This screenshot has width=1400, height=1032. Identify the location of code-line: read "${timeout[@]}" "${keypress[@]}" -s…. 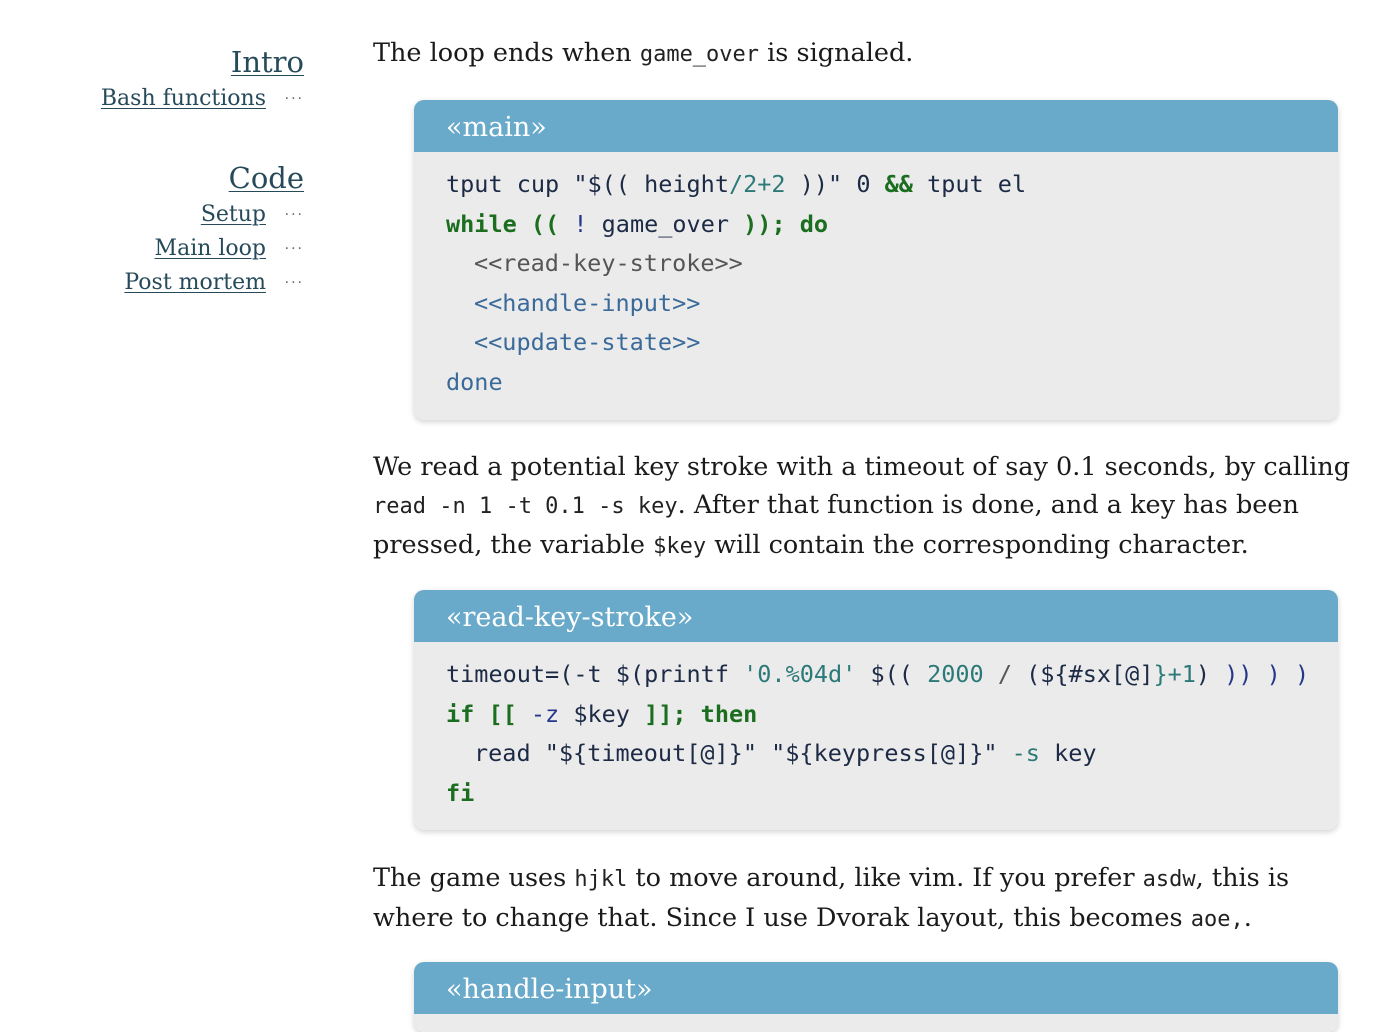
(892, 754).